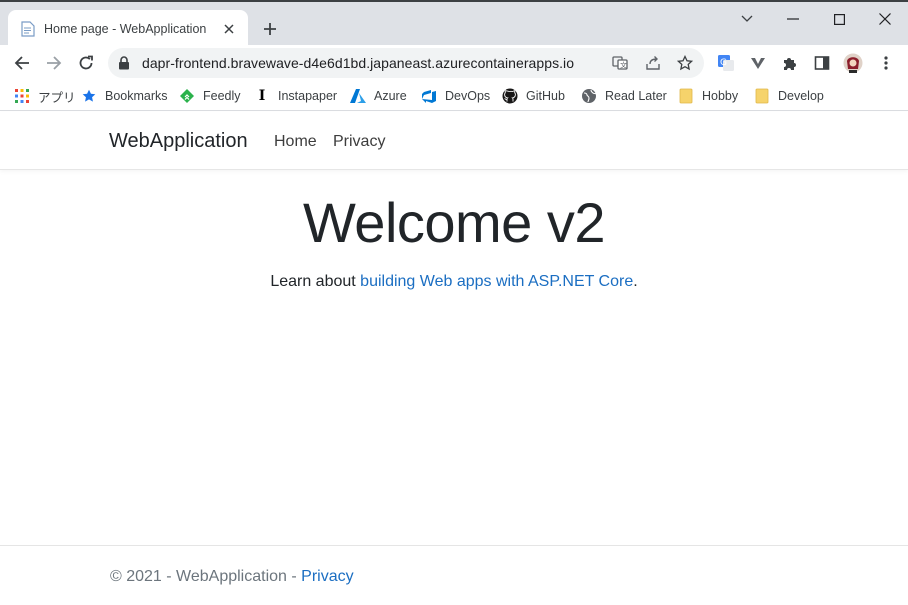  Describe the element at coordinates (89, 96) in the screenshot. I see `star-icon` at that location.